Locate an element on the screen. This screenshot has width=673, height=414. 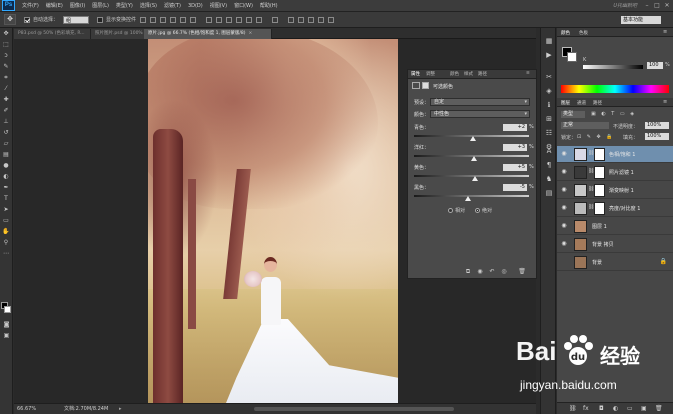
k-slider is located at coordinates (613, 67).